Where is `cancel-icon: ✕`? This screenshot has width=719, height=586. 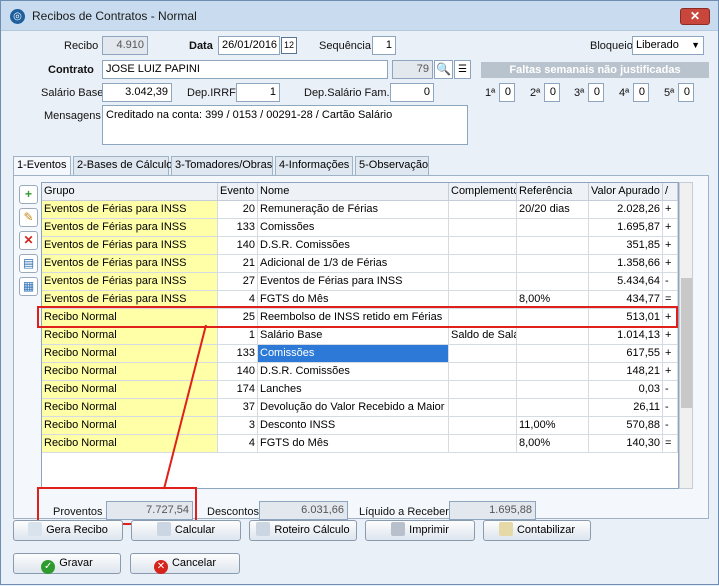 cancel-icon: ✕ is located at coordinates (160, 567).